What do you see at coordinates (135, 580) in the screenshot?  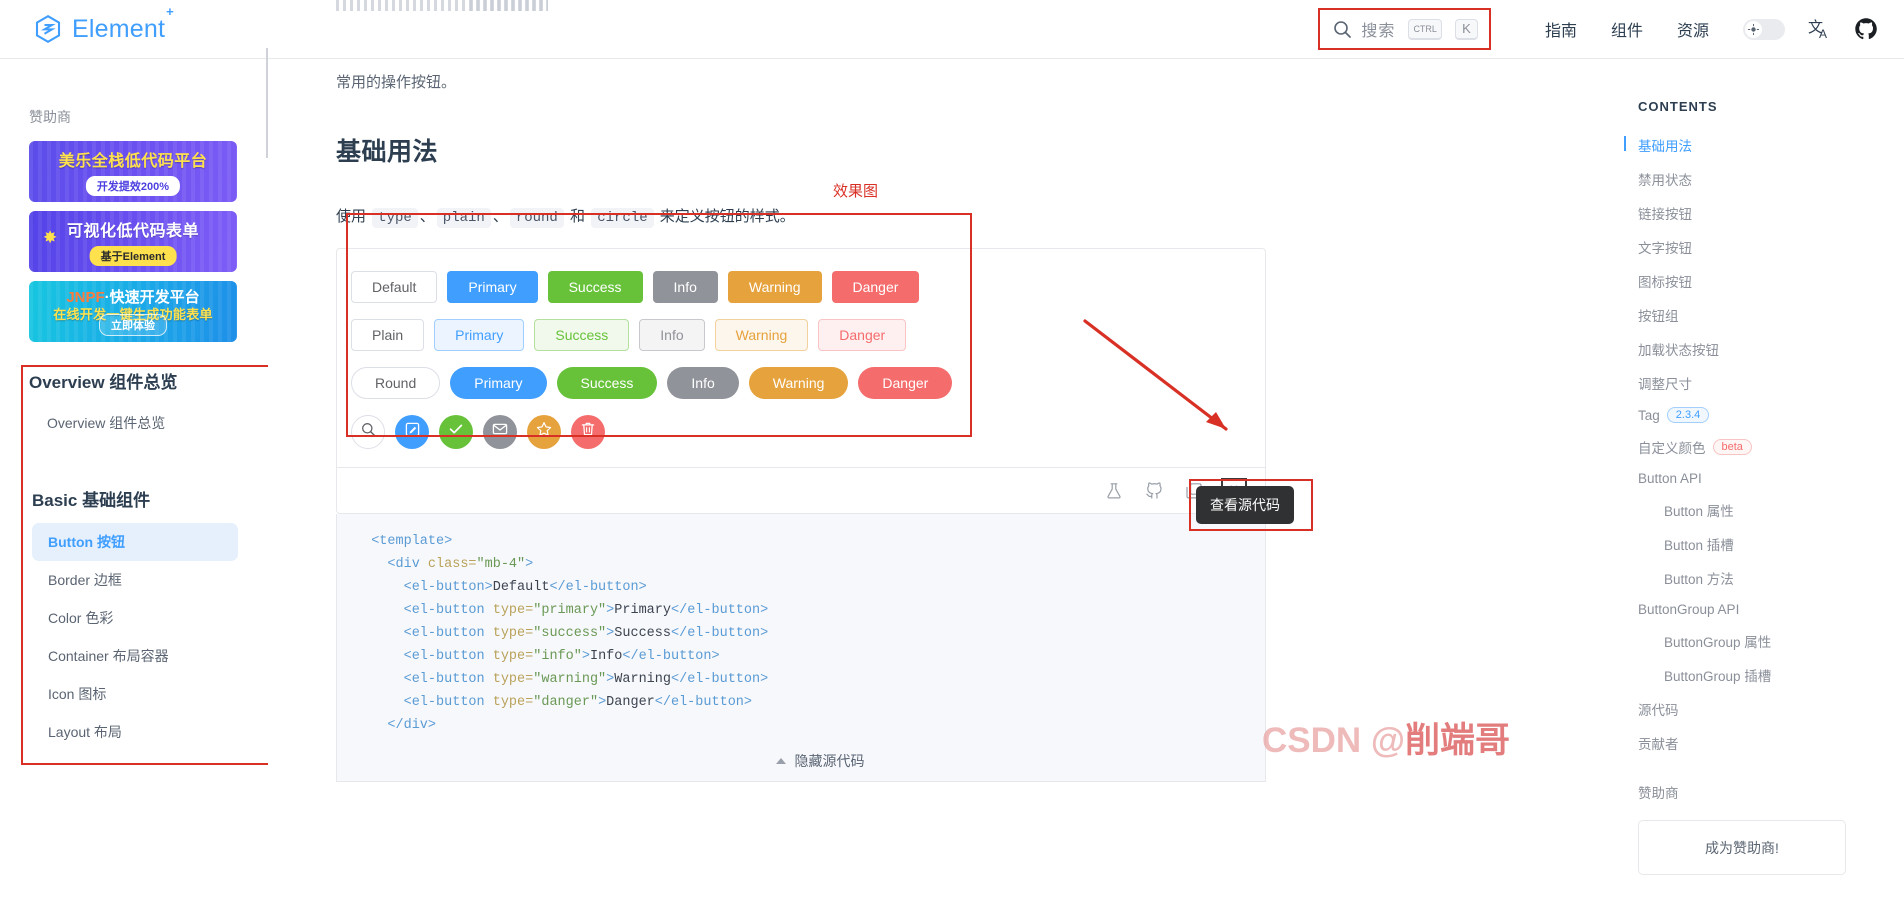 I see `sidebar-item-border: Border 边框` at bounding box center [135, 580].